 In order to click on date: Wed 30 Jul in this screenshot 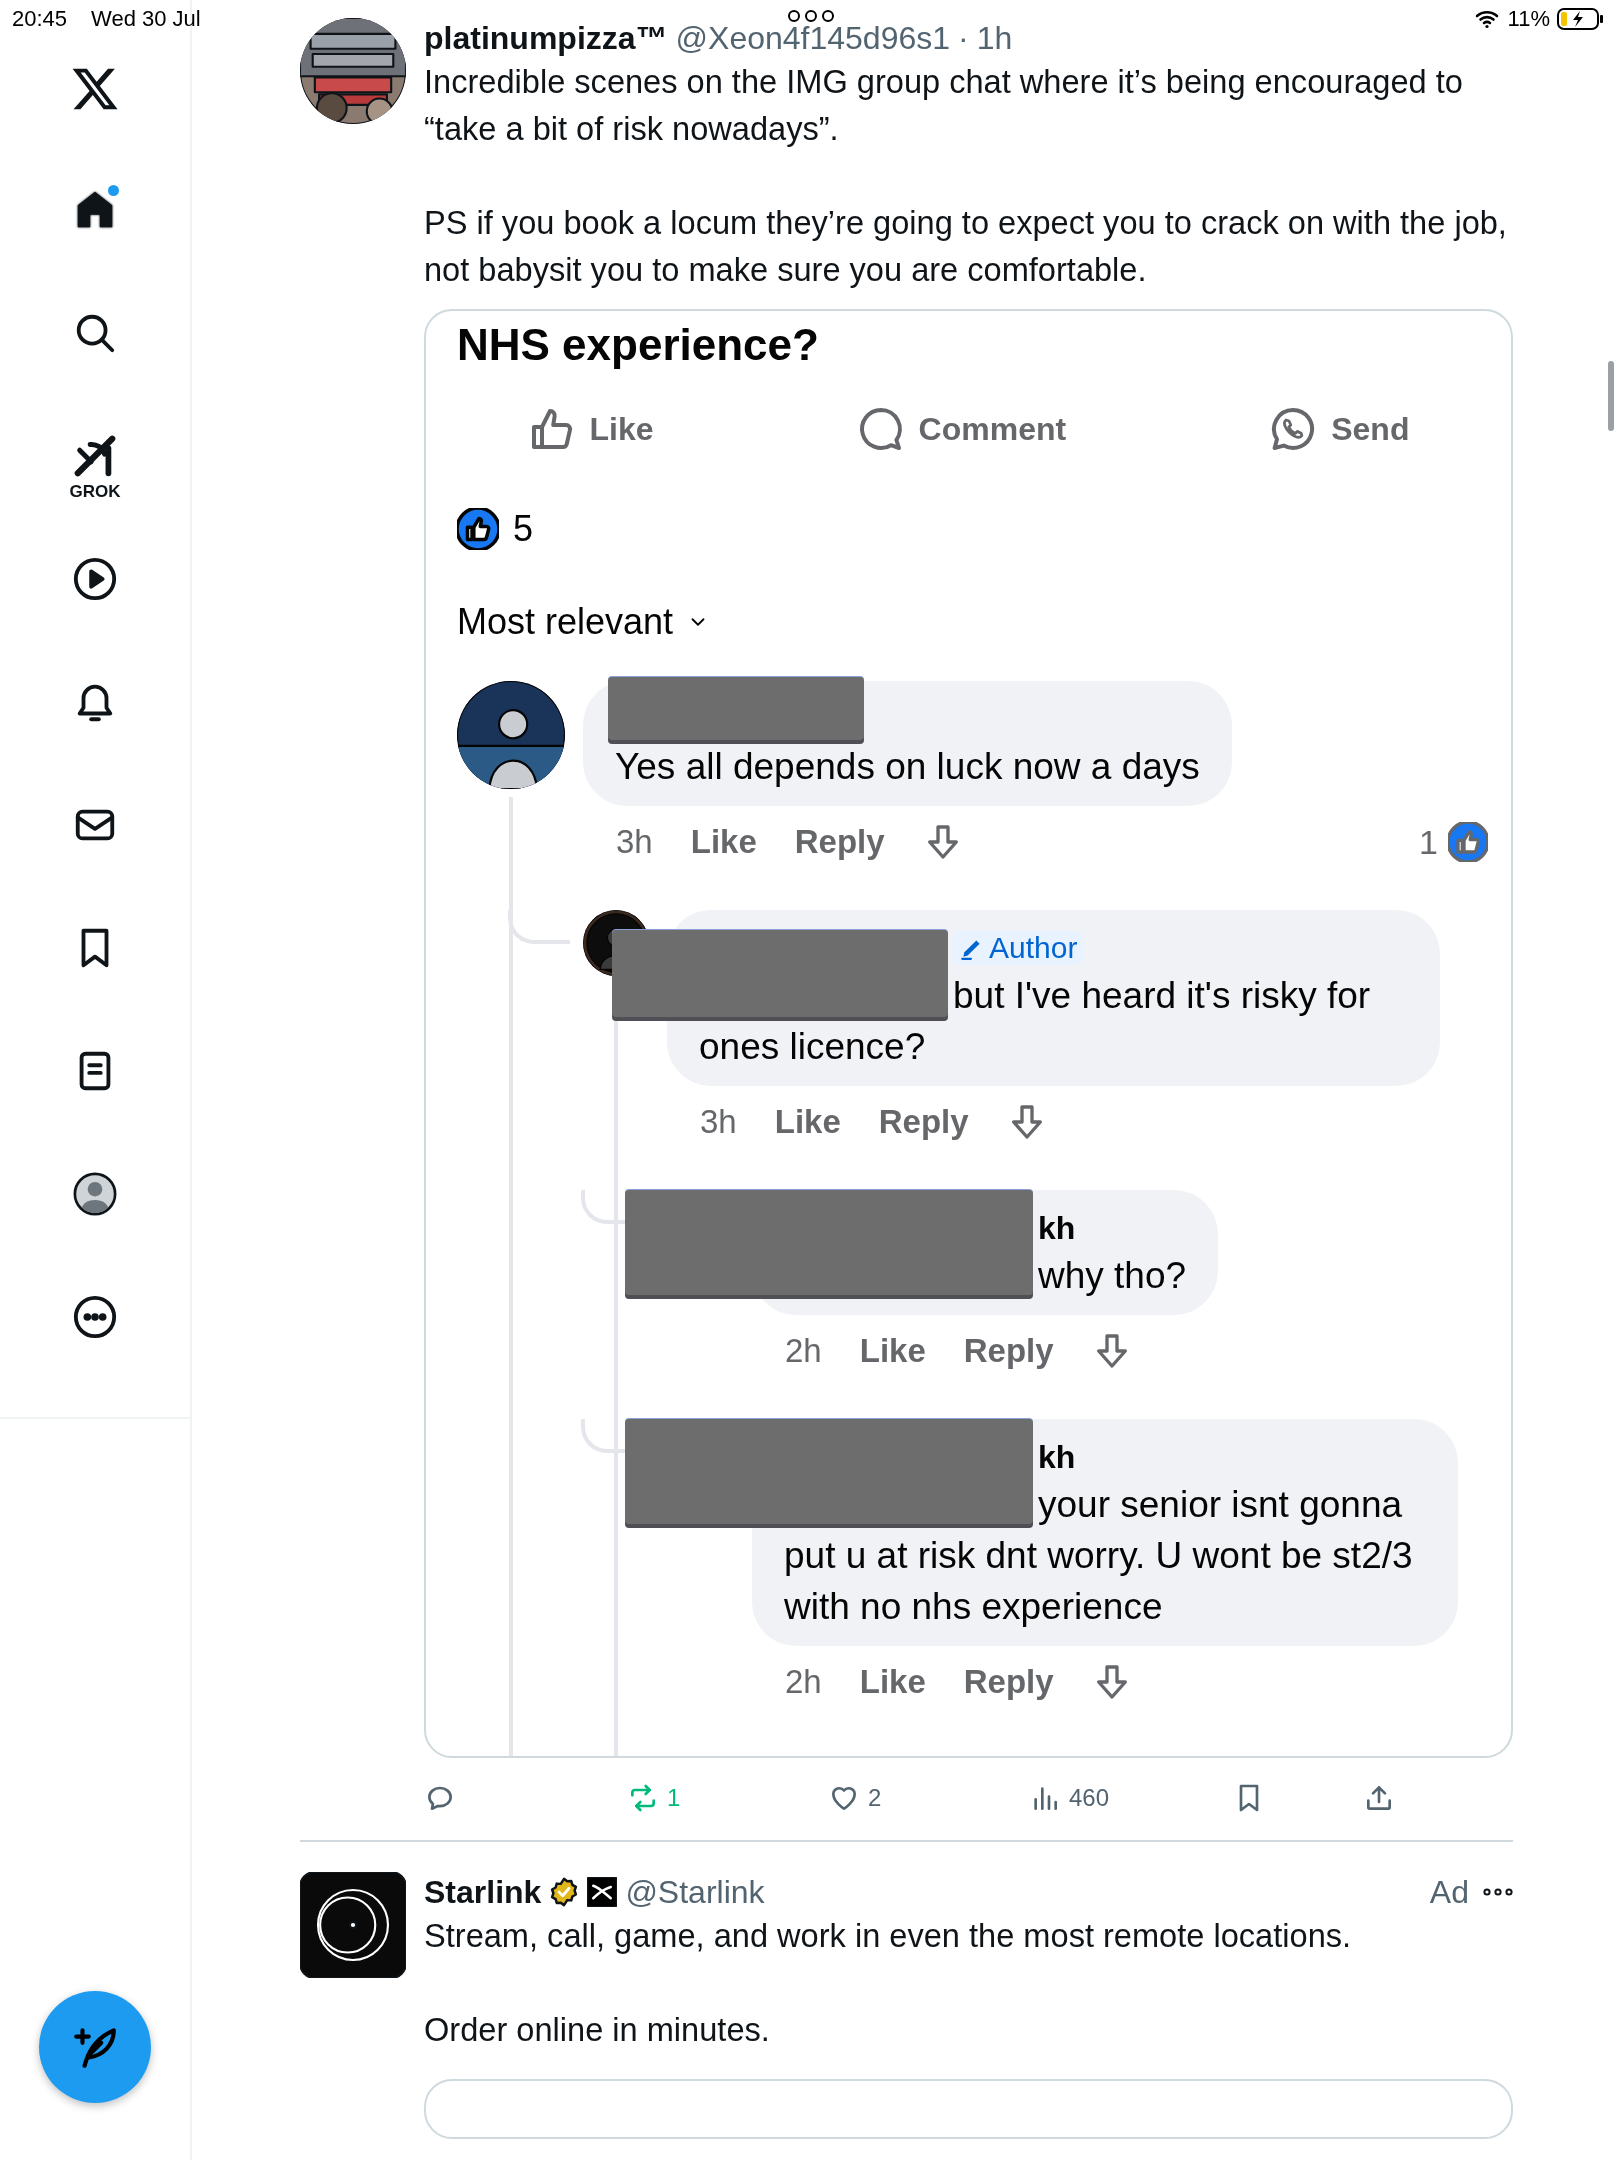, I will do `click(146, 19)`.